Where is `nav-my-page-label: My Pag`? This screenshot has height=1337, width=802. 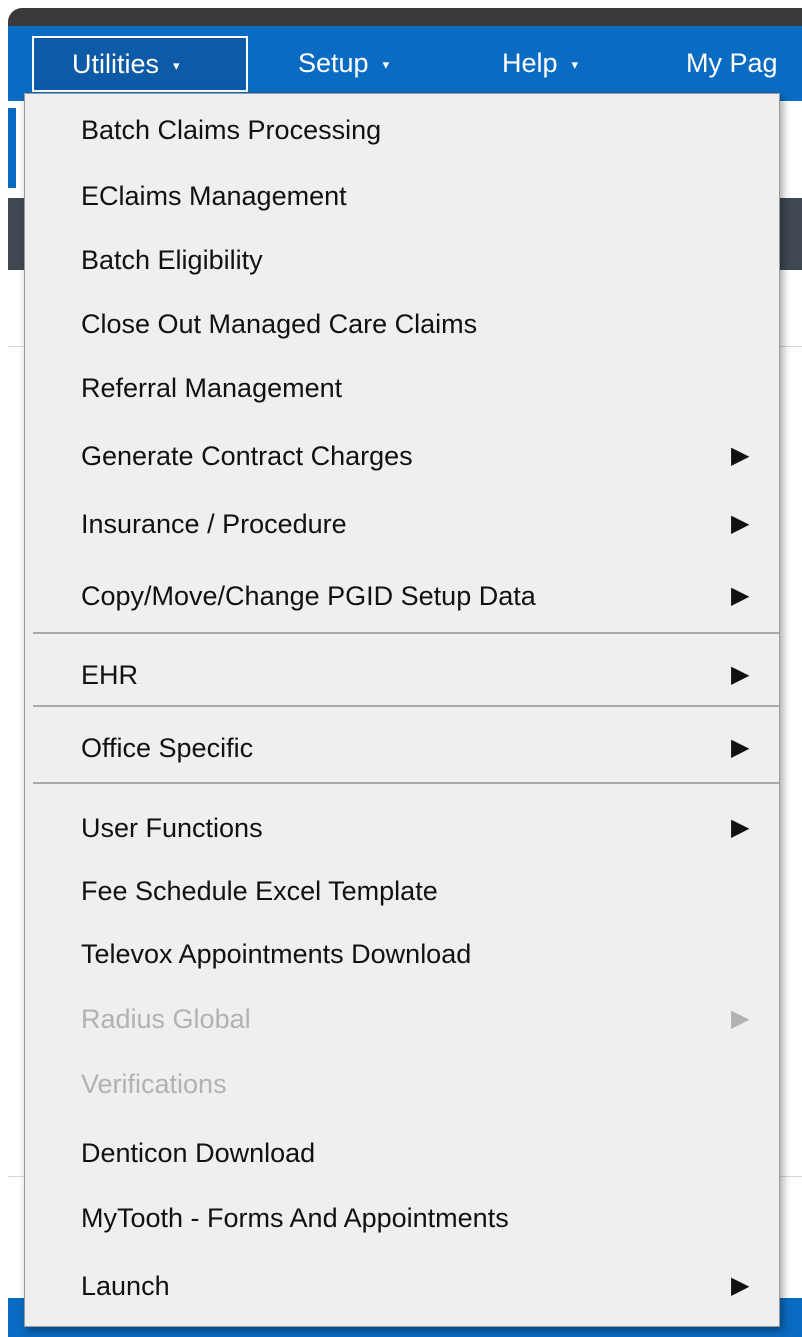
nav-my-page-label: My Pag is located at coordinates (732, 63).